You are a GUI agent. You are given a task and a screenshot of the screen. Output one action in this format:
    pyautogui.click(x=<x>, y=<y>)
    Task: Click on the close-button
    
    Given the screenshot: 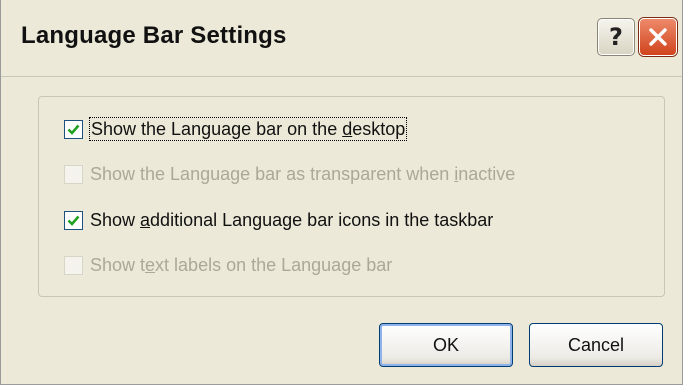 What is the action you would take?
    pyautogui.click(x=658, y=37)
    